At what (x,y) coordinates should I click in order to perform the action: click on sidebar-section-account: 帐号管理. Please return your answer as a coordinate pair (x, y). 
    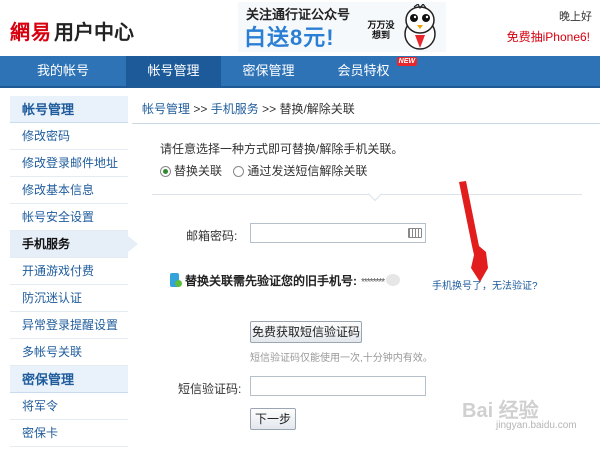
    Looking at the image, I should click on (69, 109).